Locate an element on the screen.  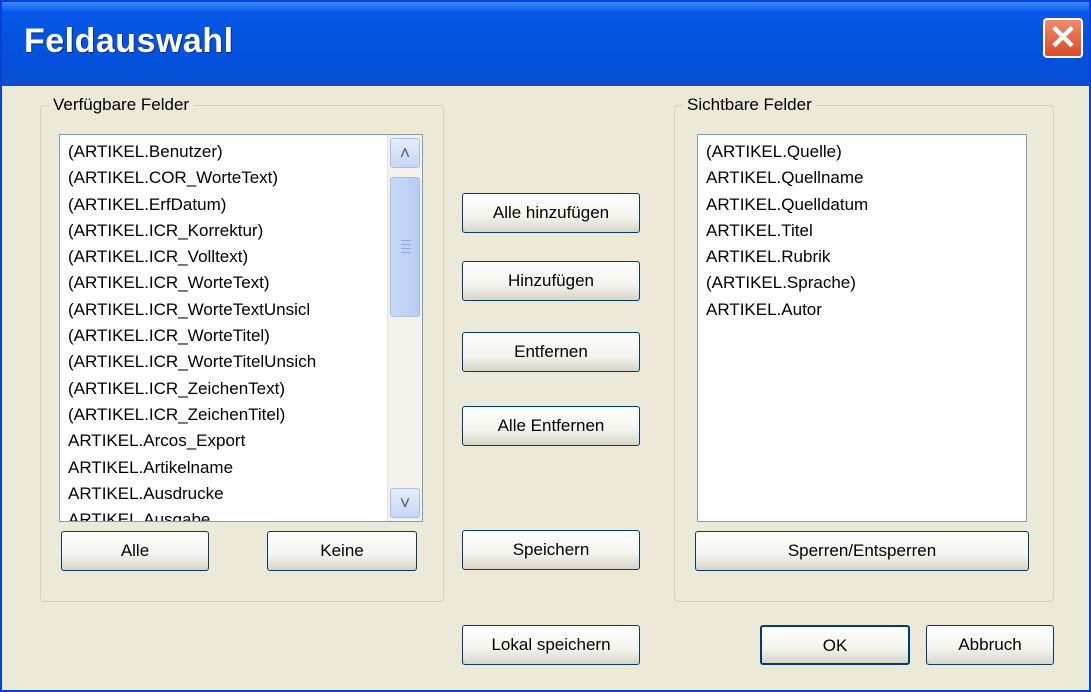
save-local-label: Lokal speichern is located at coordinates (551, 644).